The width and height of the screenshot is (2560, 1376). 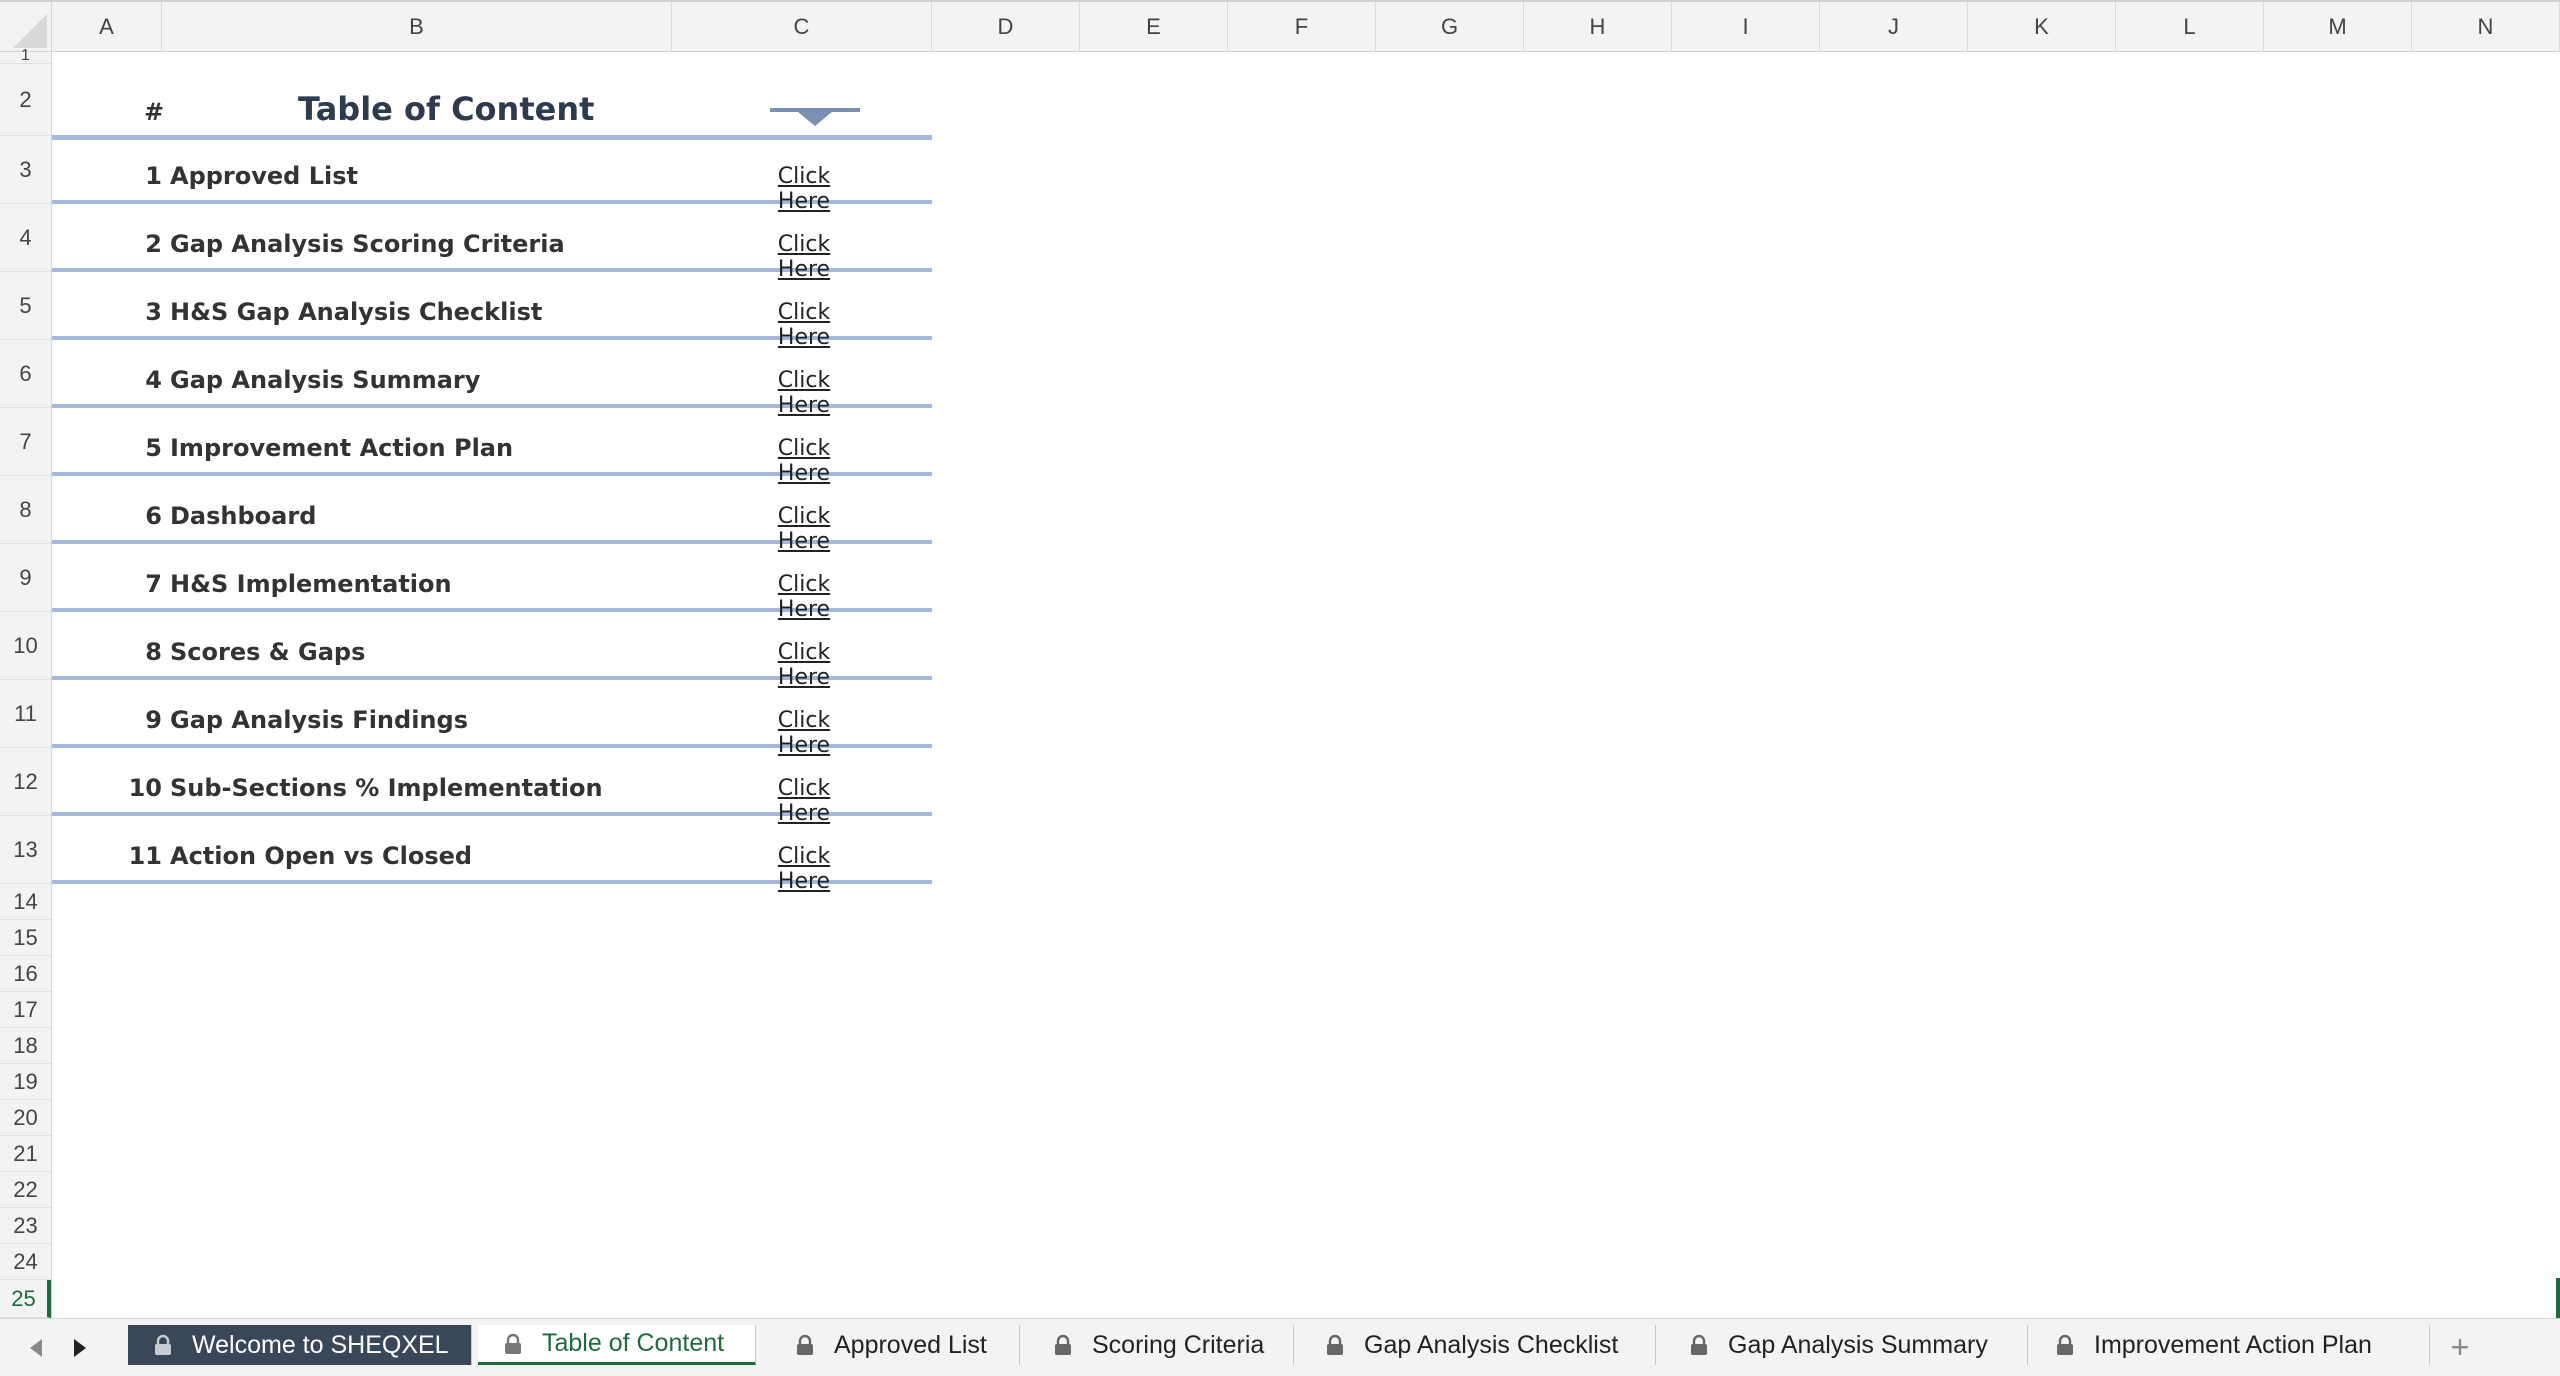 I want to click on sheet-tab-label: Improvement Action Plan, so click(x=2233, y=1344).